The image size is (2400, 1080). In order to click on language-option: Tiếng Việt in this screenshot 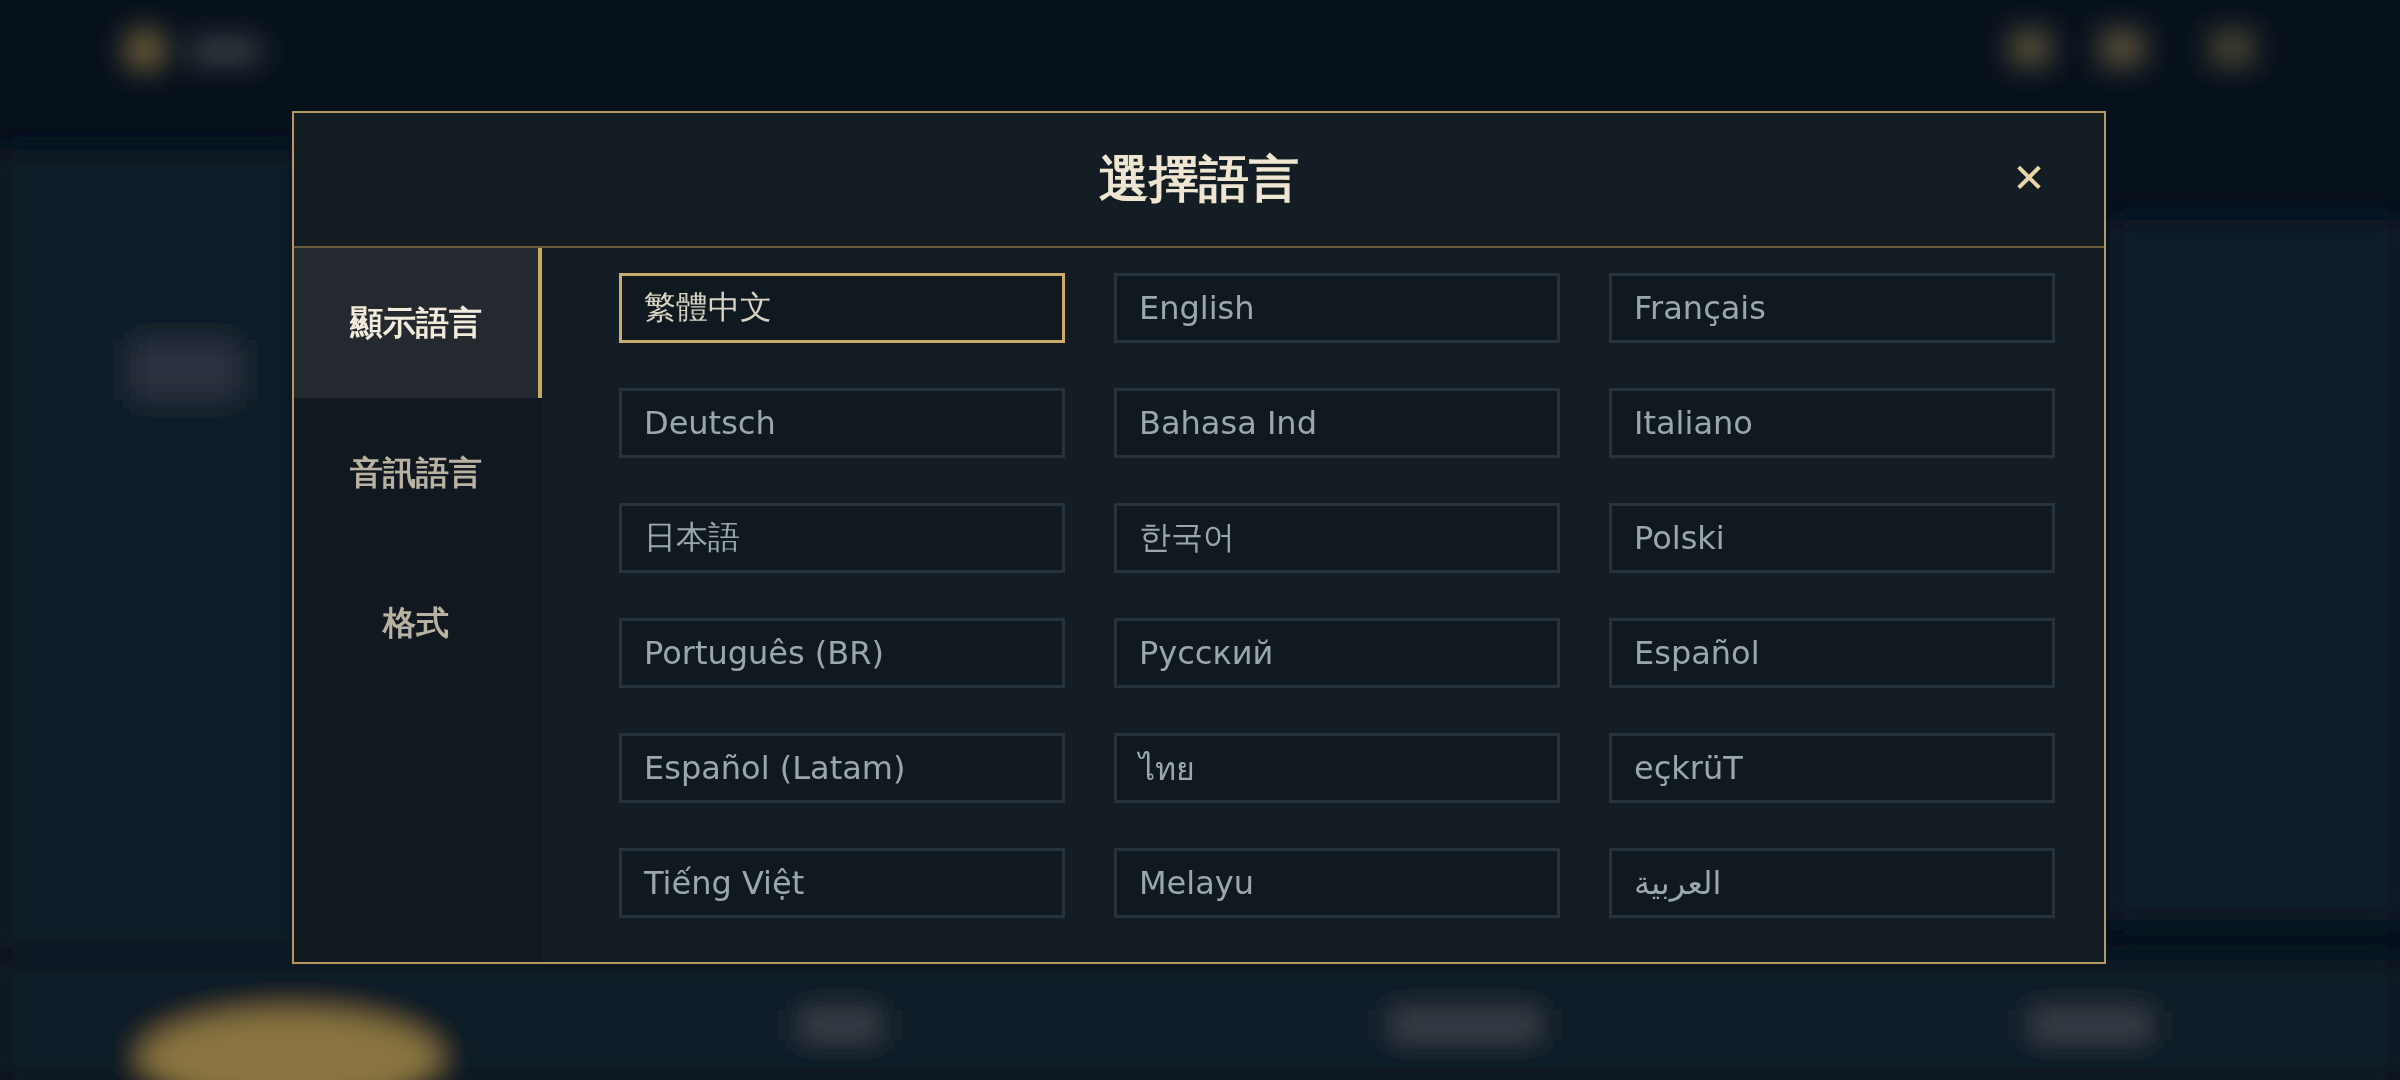, I will do `click(842, 883)`.